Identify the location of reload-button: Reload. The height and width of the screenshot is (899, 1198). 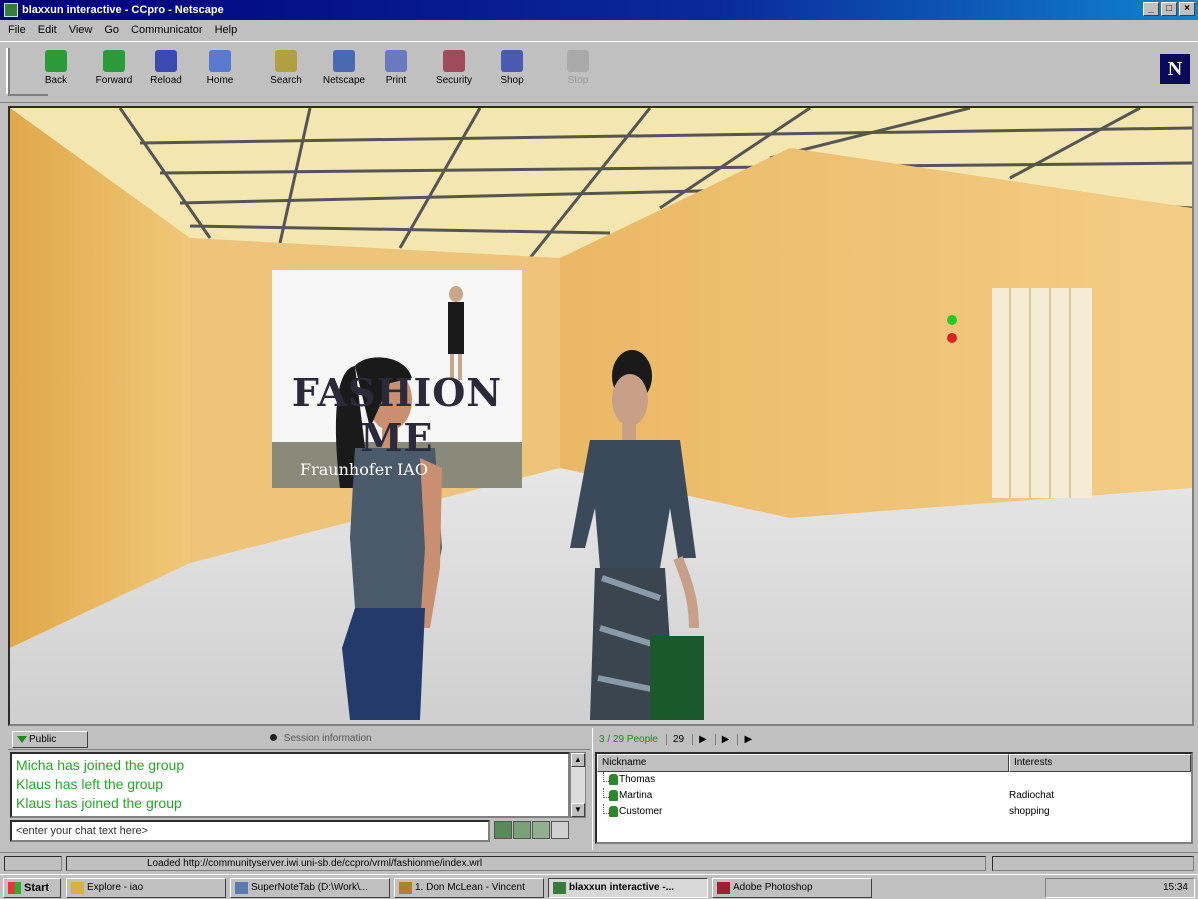
(166, 72).